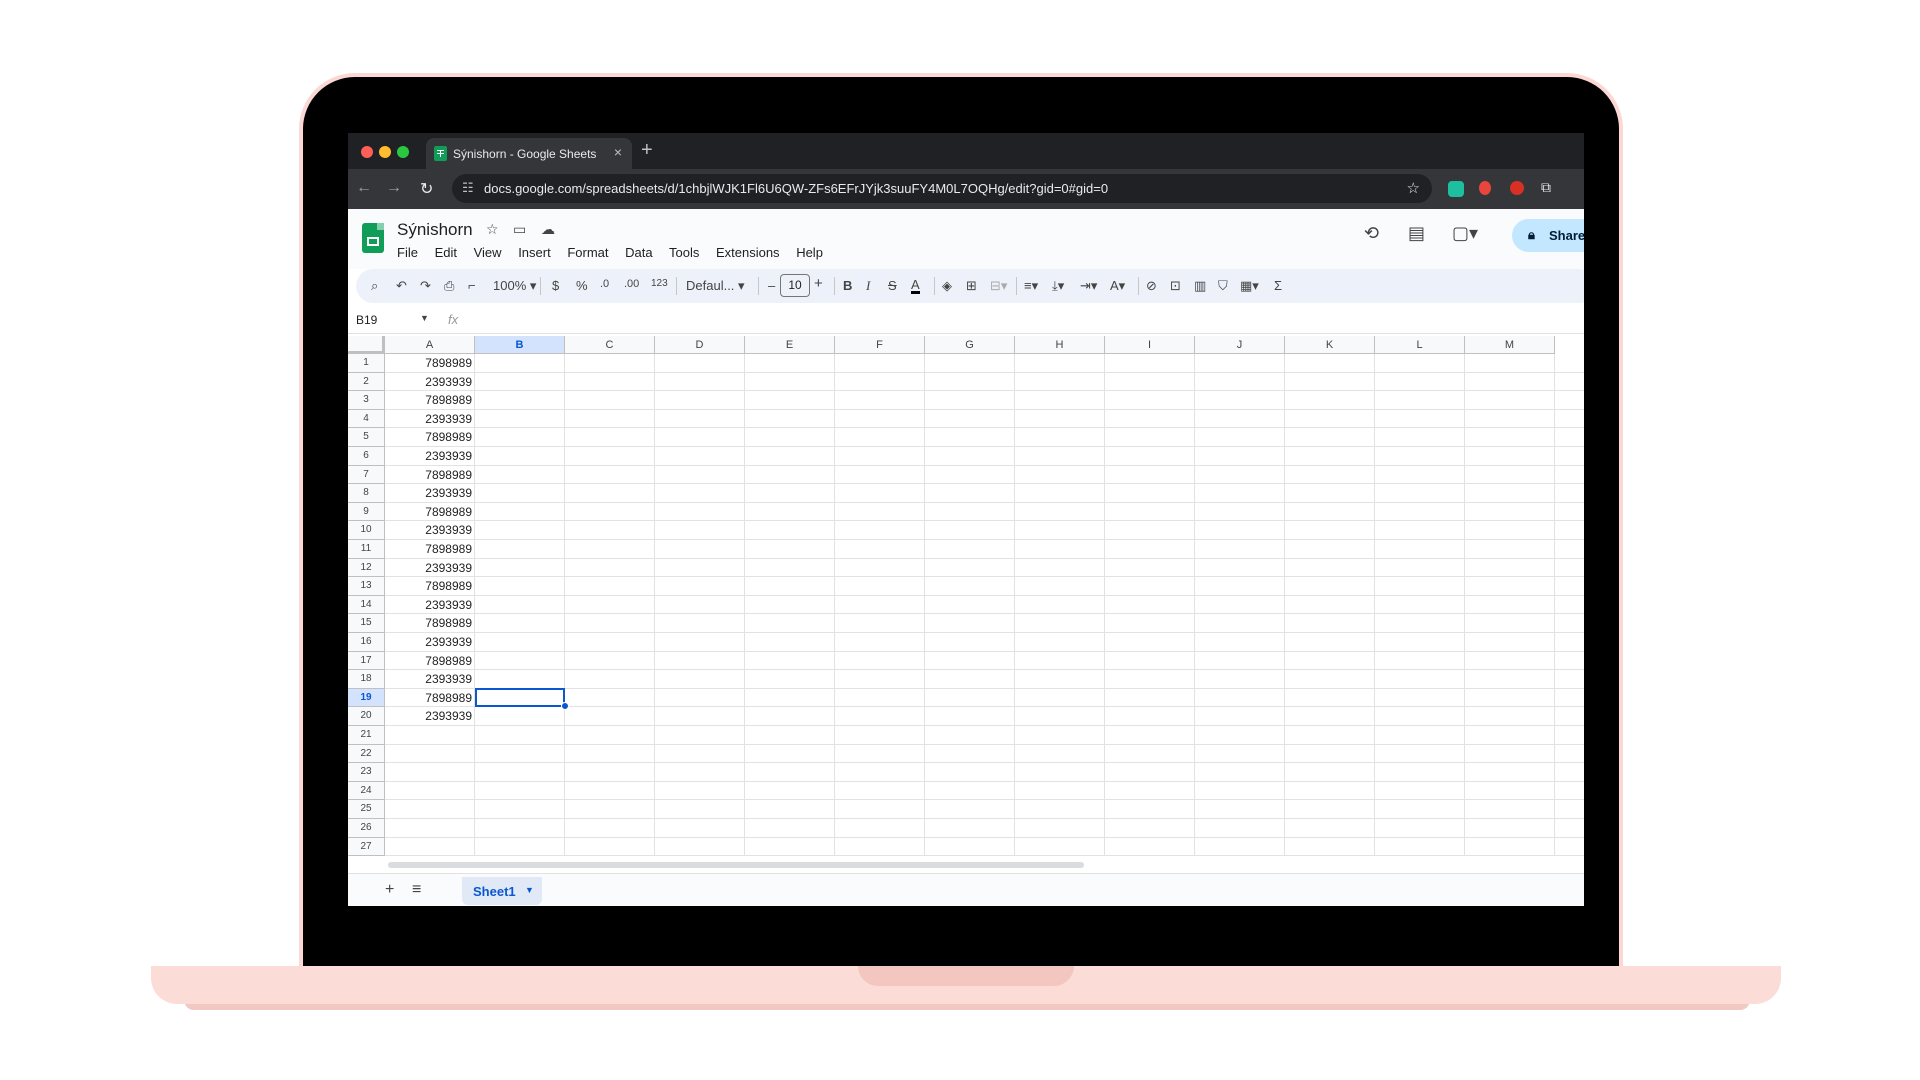  What do you see at coordinates (366, 363) in the screenshot?
I see `row-header-1: 1` at bounding box center [366, 363].